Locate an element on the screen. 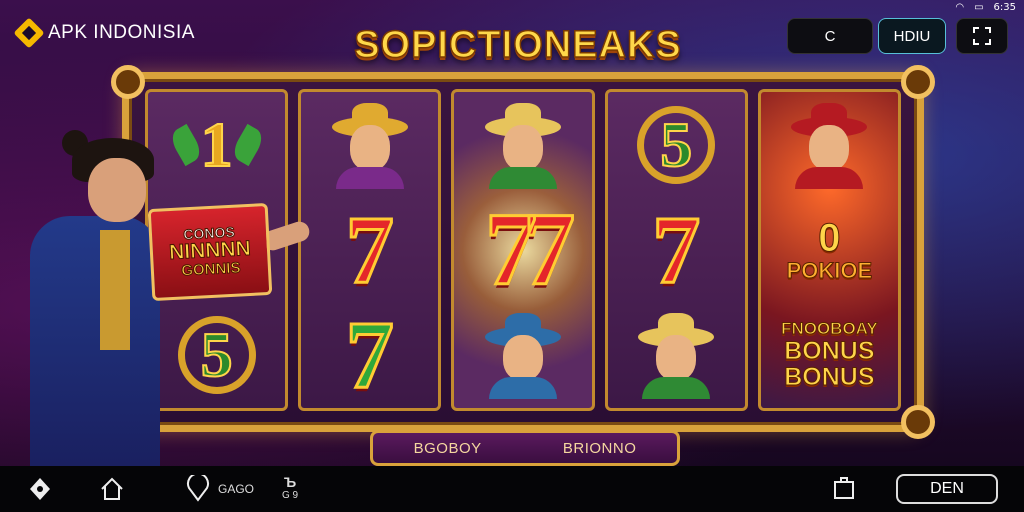 This screenshot has width=1024, height=512. reel-4: 5 7 is located at coordinates (676, 250).